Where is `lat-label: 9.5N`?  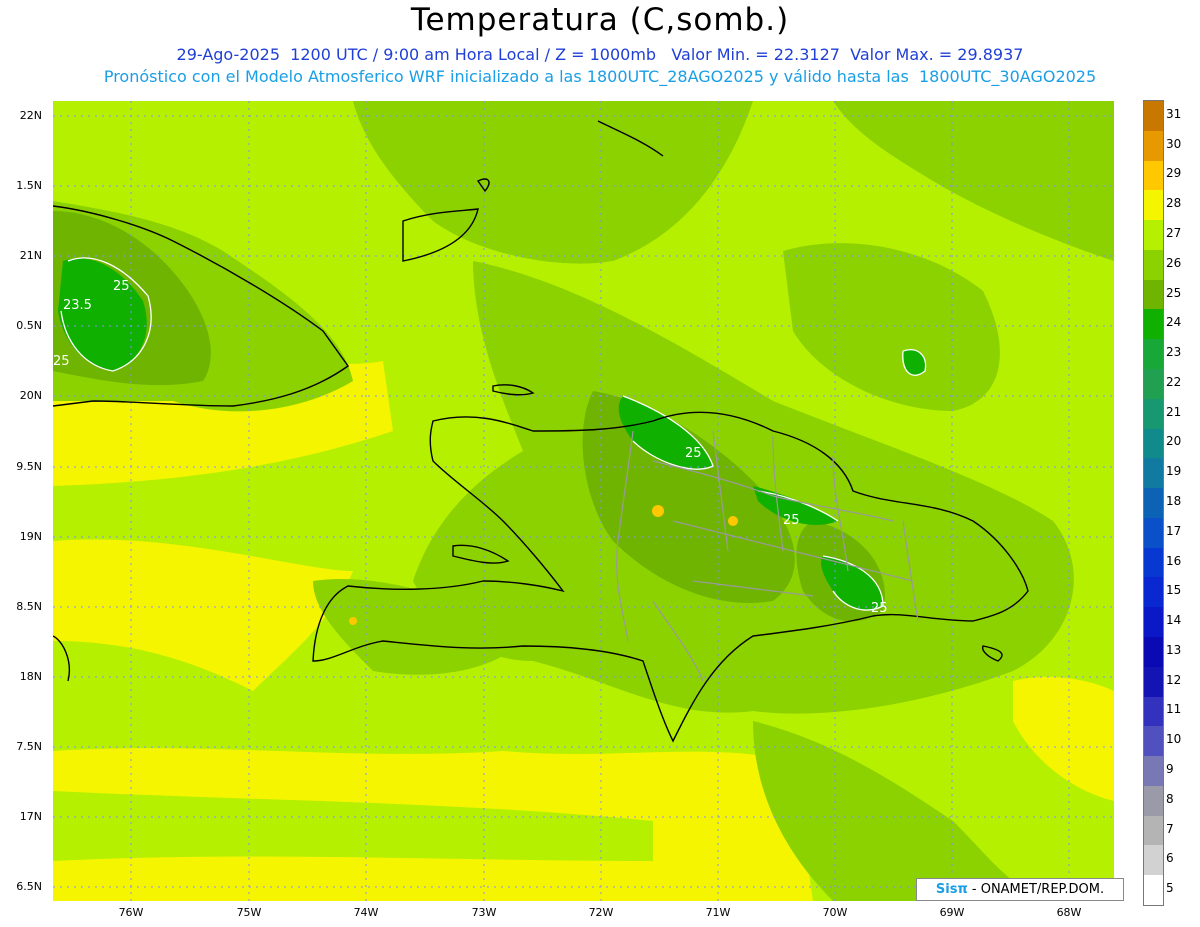 lat-label: 9.5N is located at coordinates (29, 466).